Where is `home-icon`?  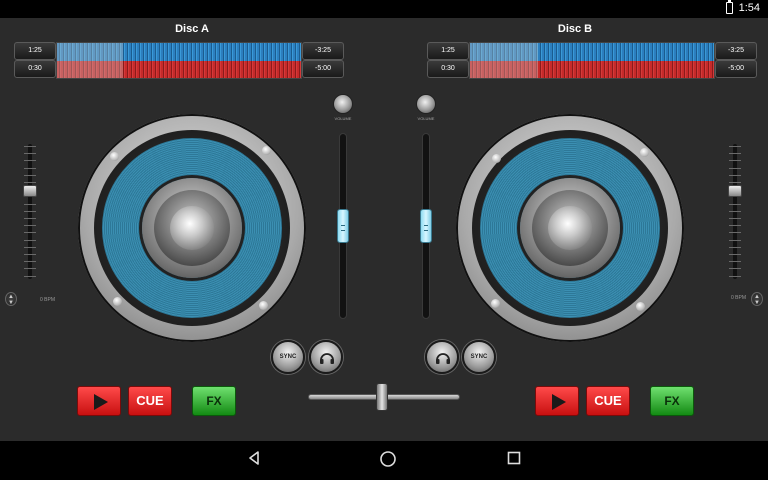
home-icon is located at coordinates (388, 460).